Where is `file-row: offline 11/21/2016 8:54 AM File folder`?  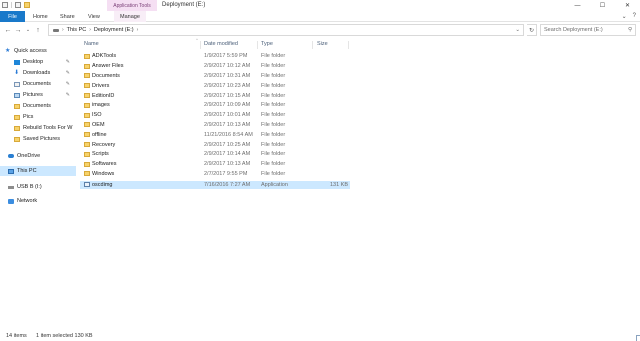 file-row: offline 11/21/2016 8:54 AM File folder is located at coordinates (215, 134).